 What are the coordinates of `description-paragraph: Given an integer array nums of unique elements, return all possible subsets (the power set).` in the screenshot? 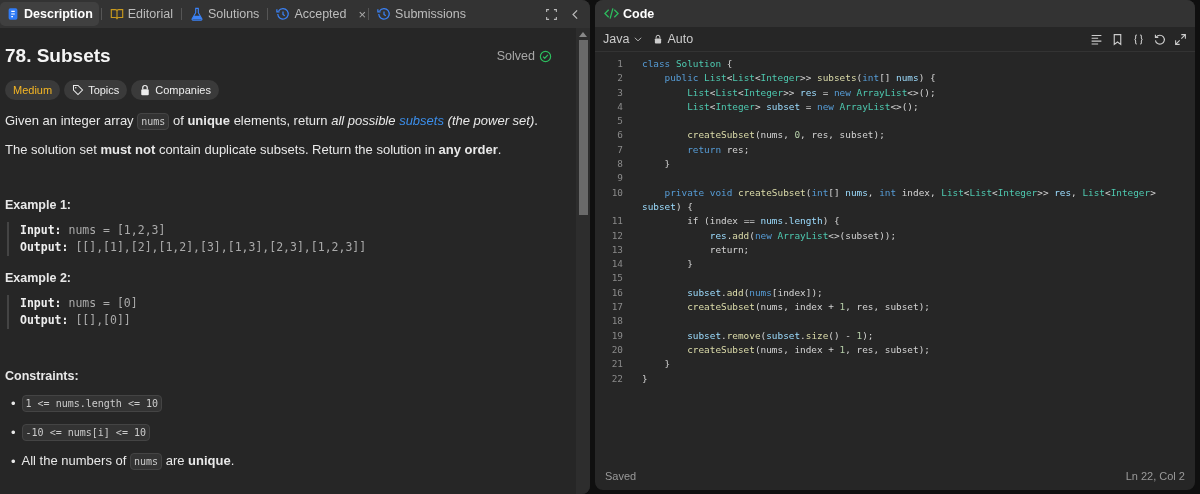 It's located at (286, 121).